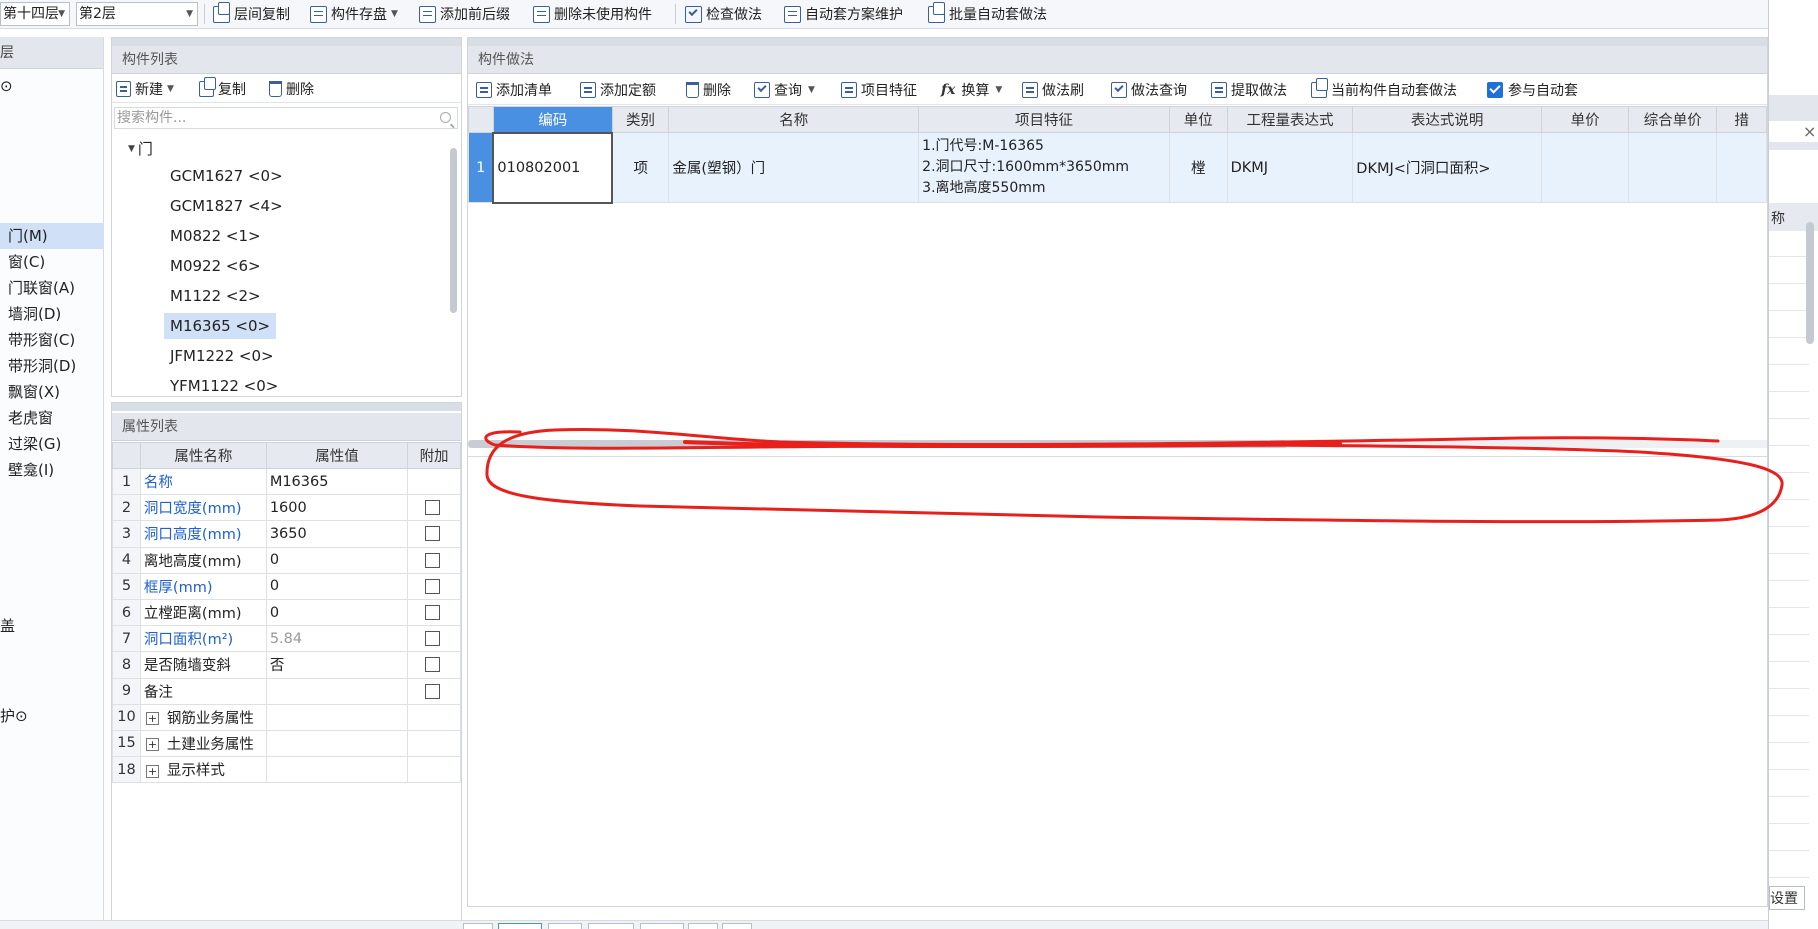 This screenshot has height=929, width=1818. I want to click on participate-auto-checkbox: 参与自动套, so click(1532, 90).